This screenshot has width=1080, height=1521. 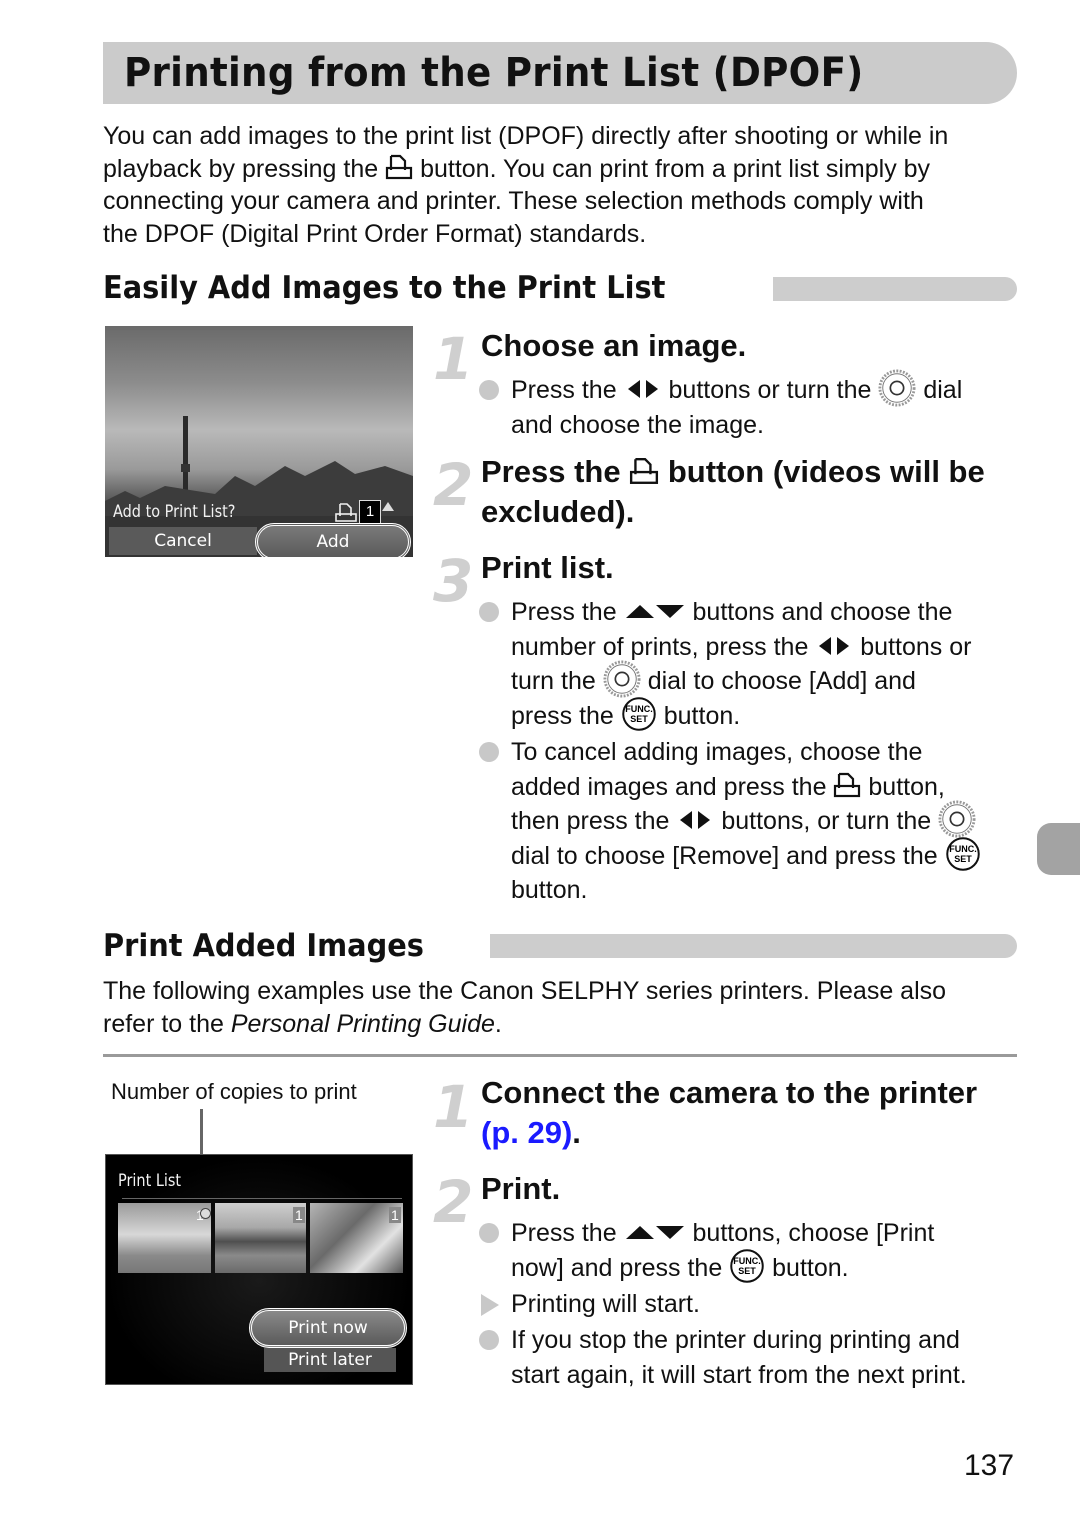 What do you see at coordinates (989, 1465) in the screenshot?
I see `page-number: 137` at bounding box center [989, 1465].